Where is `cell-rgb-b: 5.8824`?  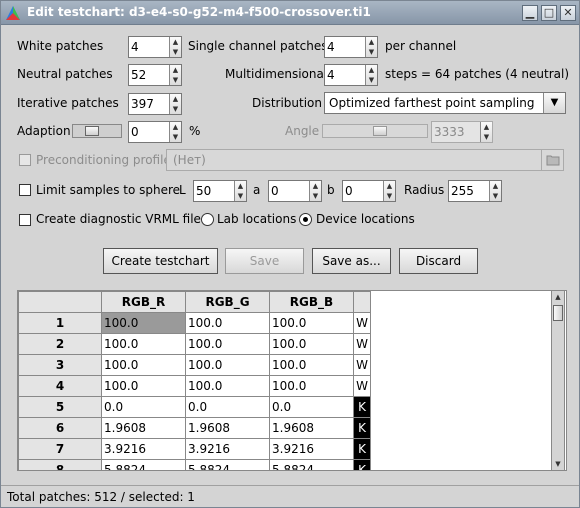
cell-rgb-b: 5.8824 is located at coordinates (311, 464).